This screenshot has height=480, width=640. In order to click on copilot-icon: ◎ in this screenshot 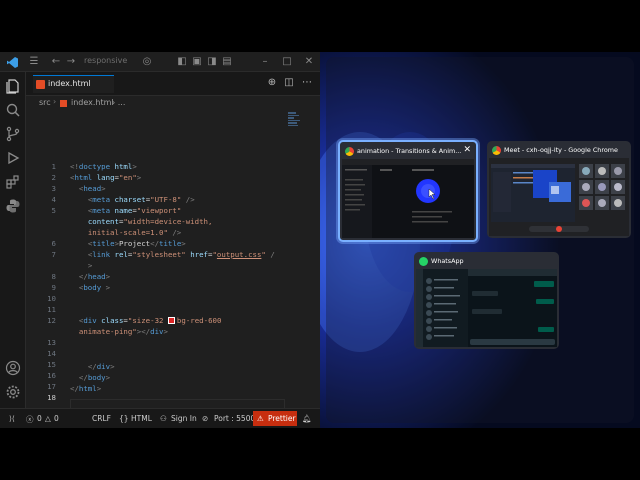, I will do `click(147, 62)`.